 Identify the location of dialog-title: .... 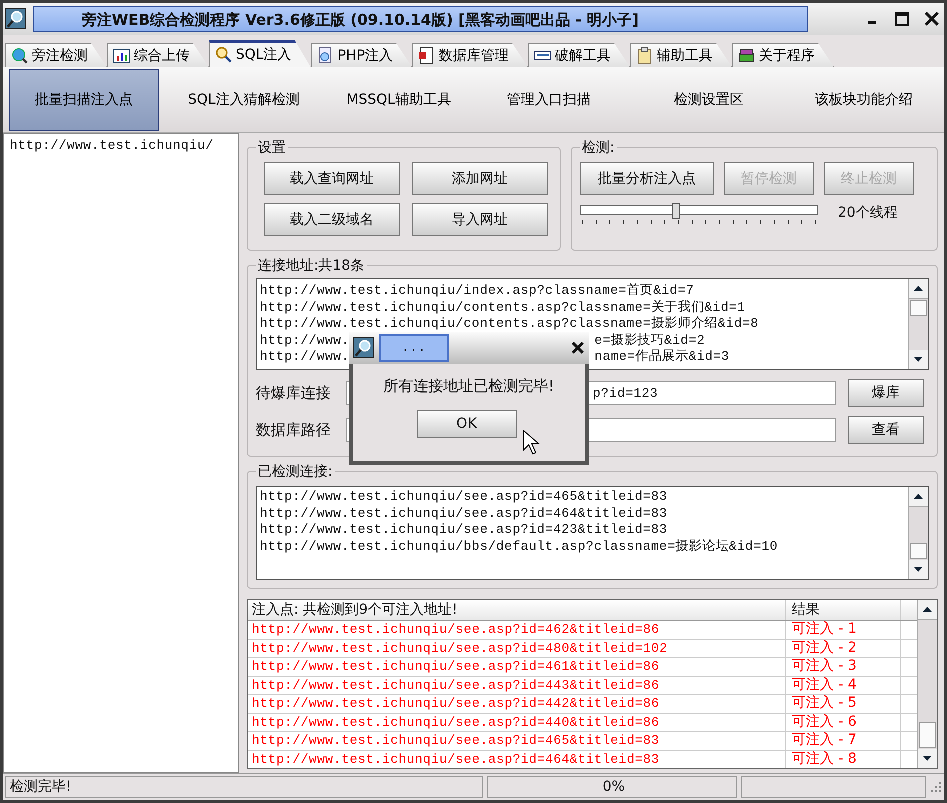
(414, 348).